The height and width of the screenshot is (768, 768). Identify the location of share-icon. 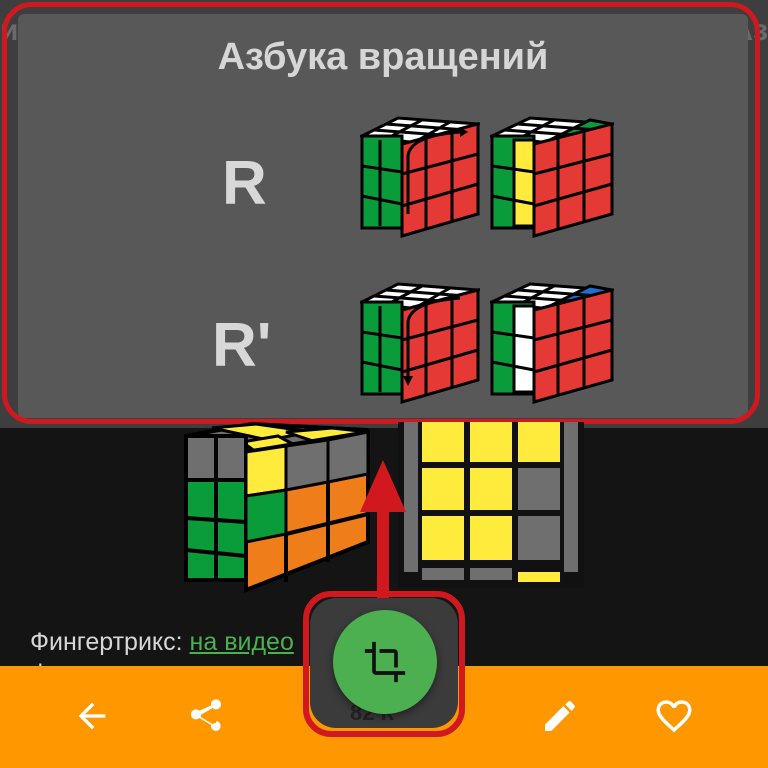
(206, 715).